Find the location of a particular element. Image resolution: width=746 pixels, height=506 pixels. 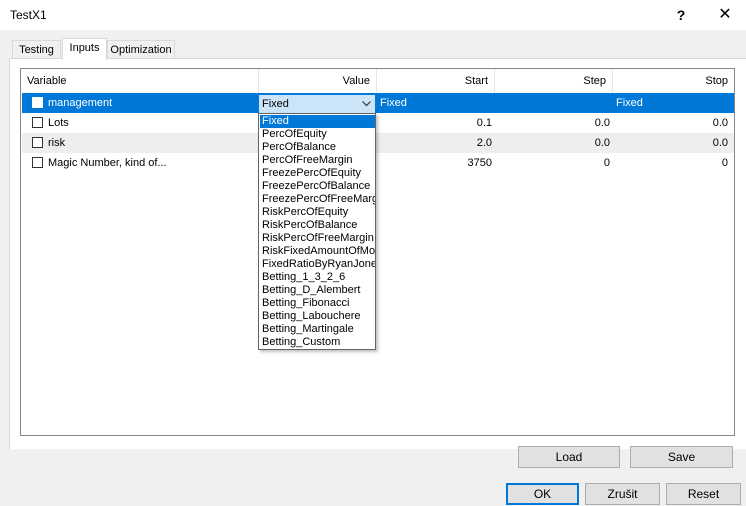

tab-optimization: Optimization is located at coordinates (141, 49).